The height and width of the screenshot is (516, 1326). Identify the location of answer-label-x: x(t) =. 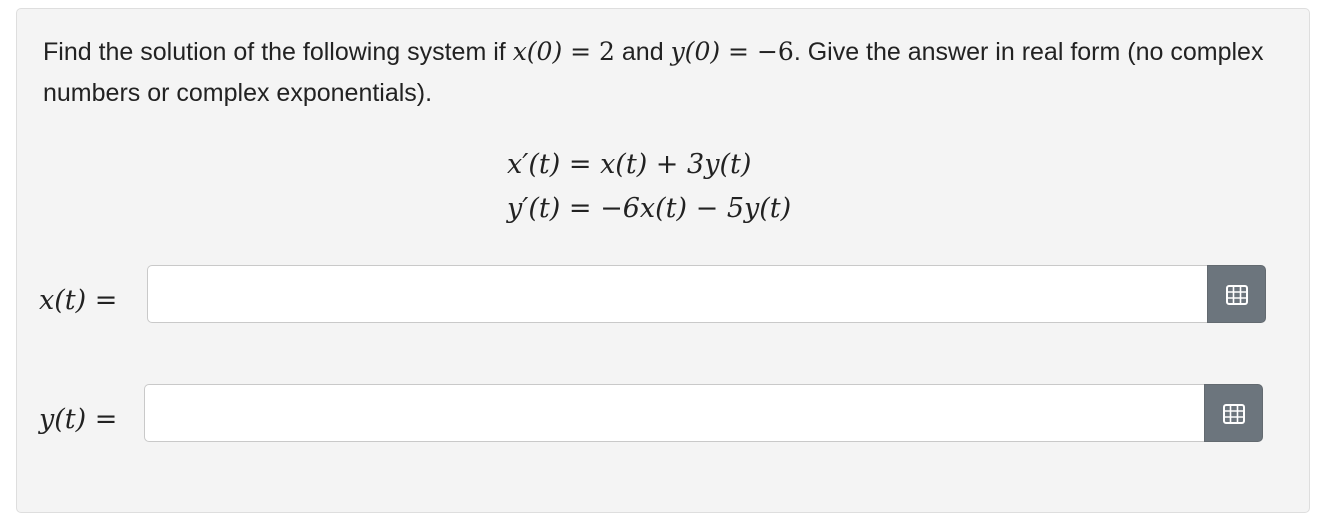
(78, 300).